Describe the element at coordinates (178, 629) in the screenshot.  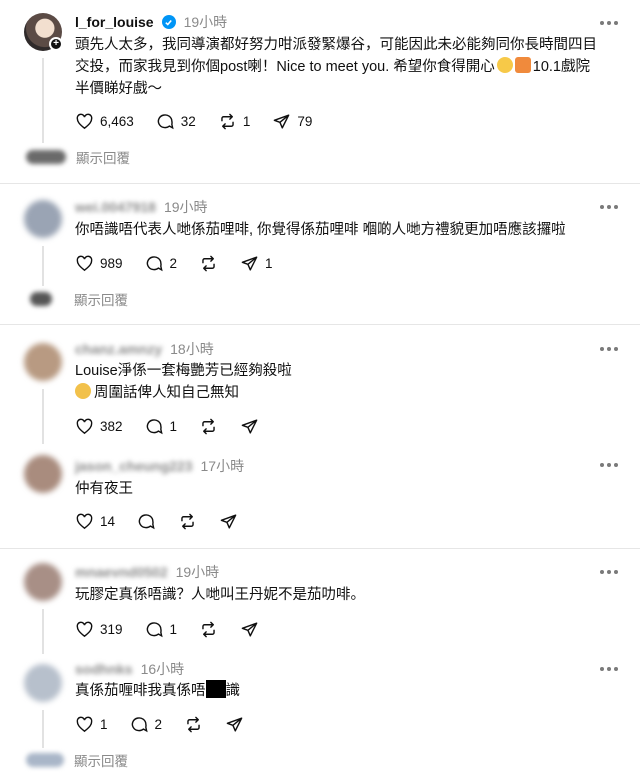
I see `post-actions: 319 1` at that location.